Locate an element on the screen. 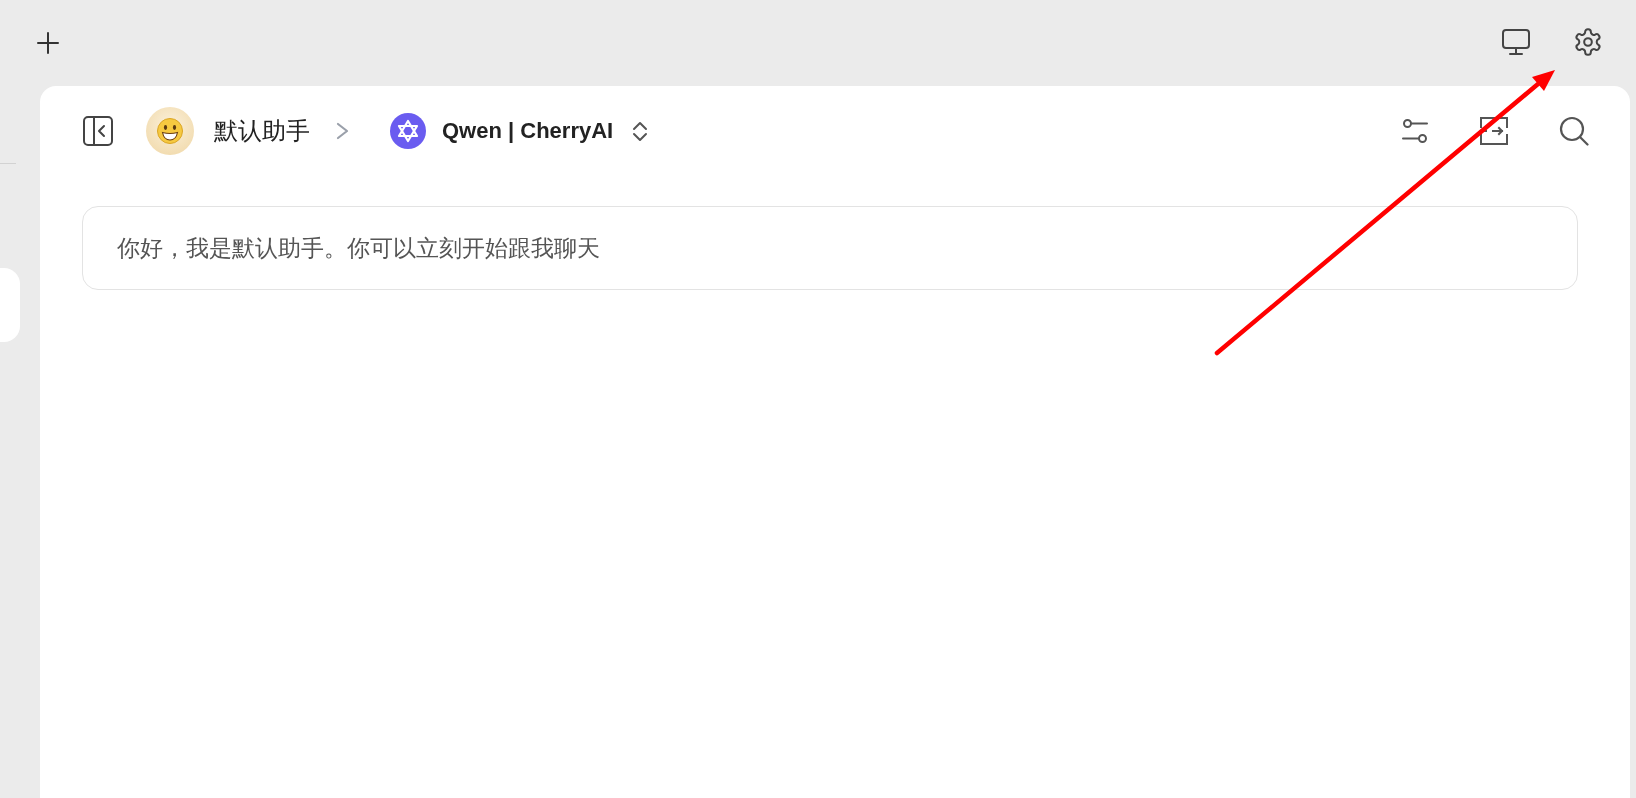 Image resolution: width=1636 pixels, height=798 pixels. chevron-right-icon is located at coordinates (342, 131).